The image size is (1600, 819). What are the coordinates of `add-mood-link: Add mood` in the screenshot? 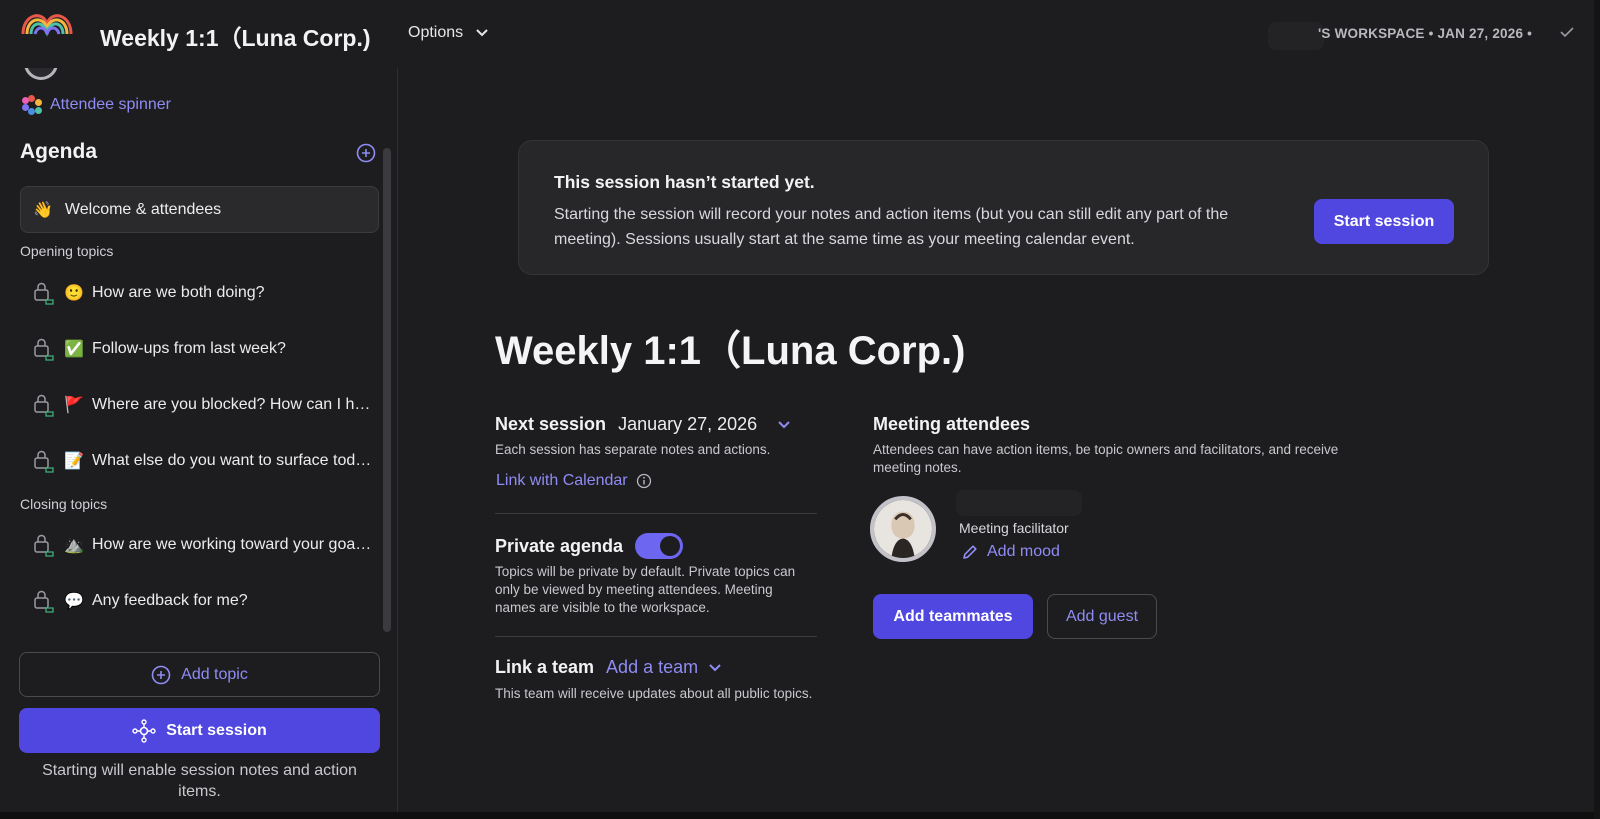 It's located at (1010, 552).